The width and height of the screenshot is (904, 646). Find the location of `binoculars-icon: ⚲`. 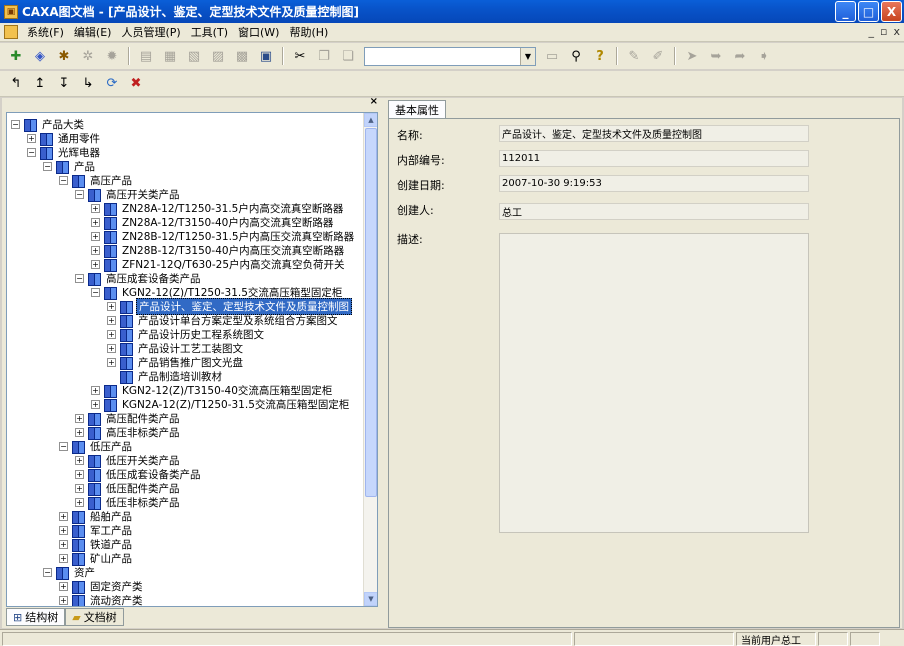

binoculars-icon: ⚲ is located at coordinates (576, 56).